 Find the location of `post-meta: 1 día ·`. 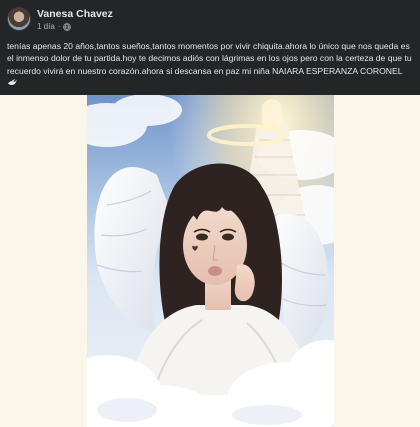

post-meta: 1 día · is located at coordinates (54, 26).